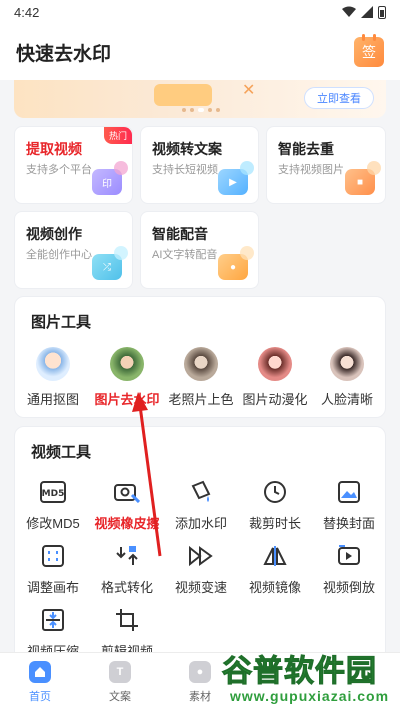  I want to click on section-title: 视频工具, so click(61, 452).